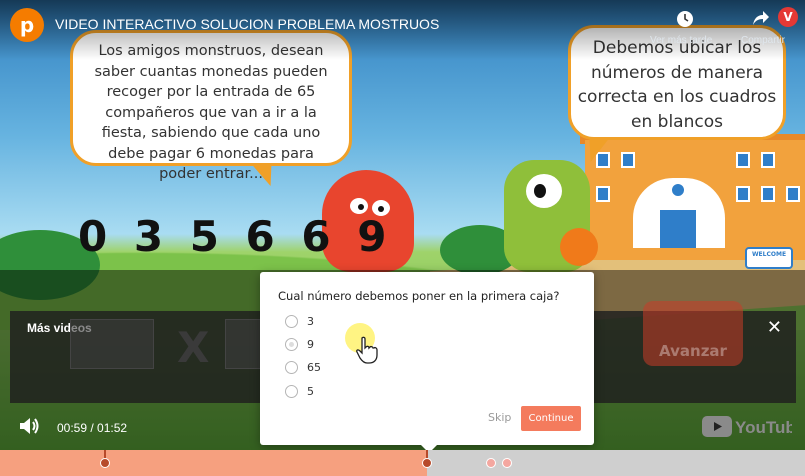  What do you see at coordinates (31, 427) in the screenshot?
I see `volume-icon` at bounding box center [31, 427].